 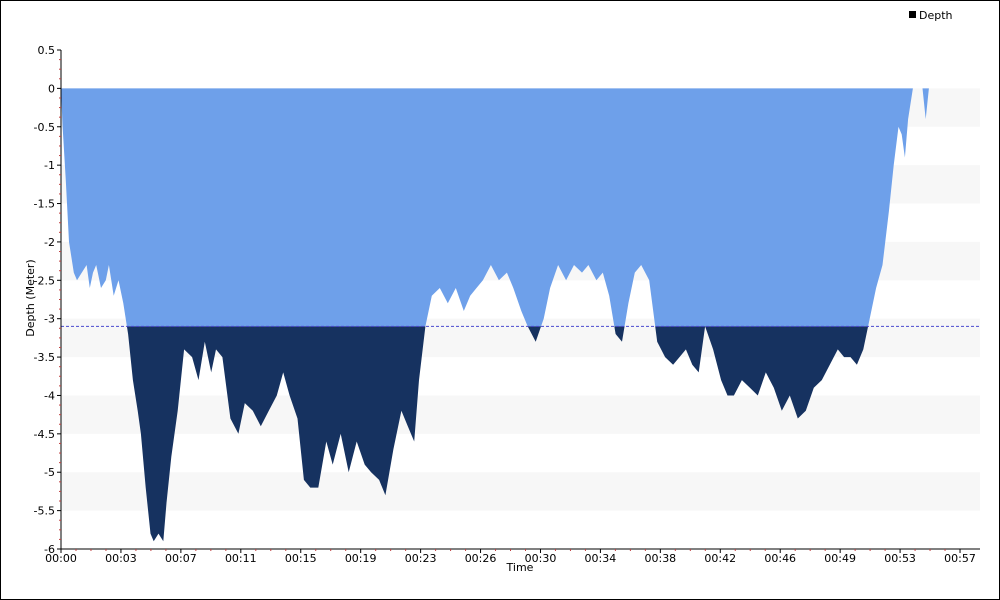 What do you see at coordinates (44, 127) in the screenshot?
I see `y-tick-label: -0.5` at bounding box center [44, 127].